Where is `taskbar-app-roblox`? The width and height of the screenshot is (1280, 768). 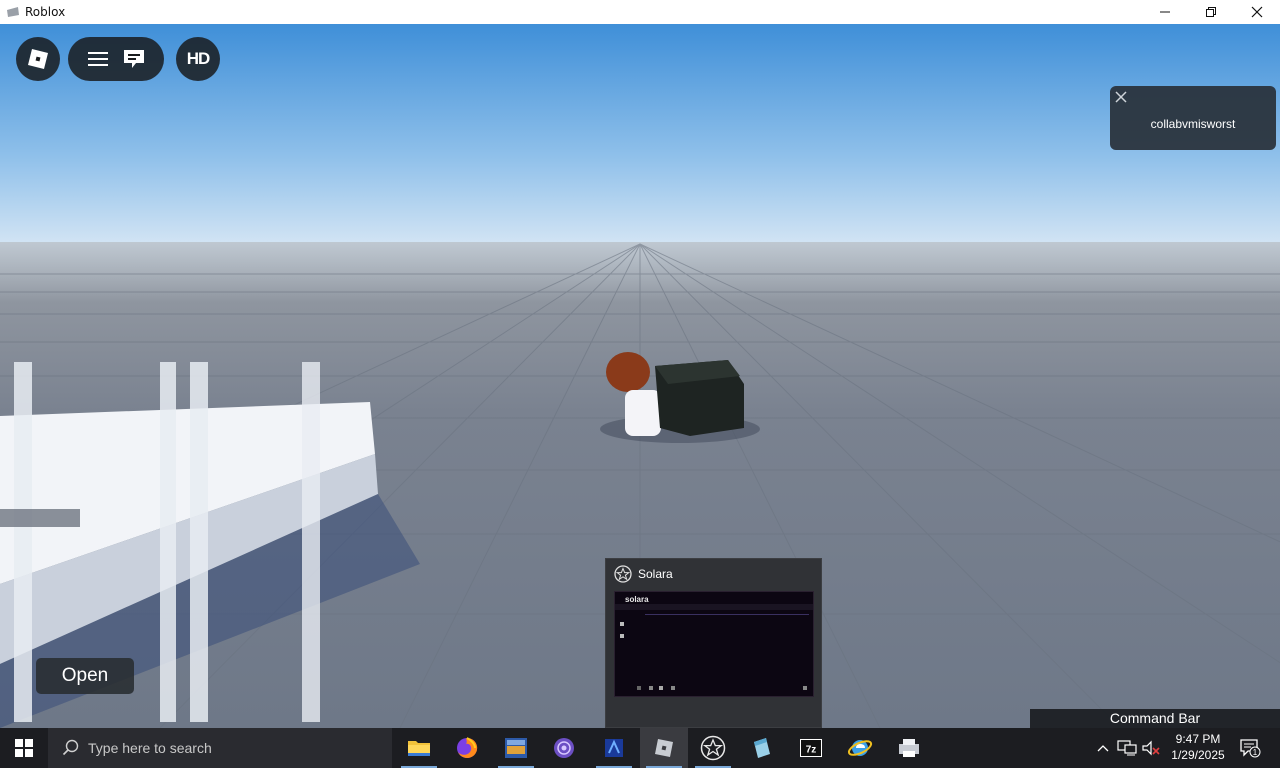
taskbar-app-roblox is located at coordinates (664, 748).